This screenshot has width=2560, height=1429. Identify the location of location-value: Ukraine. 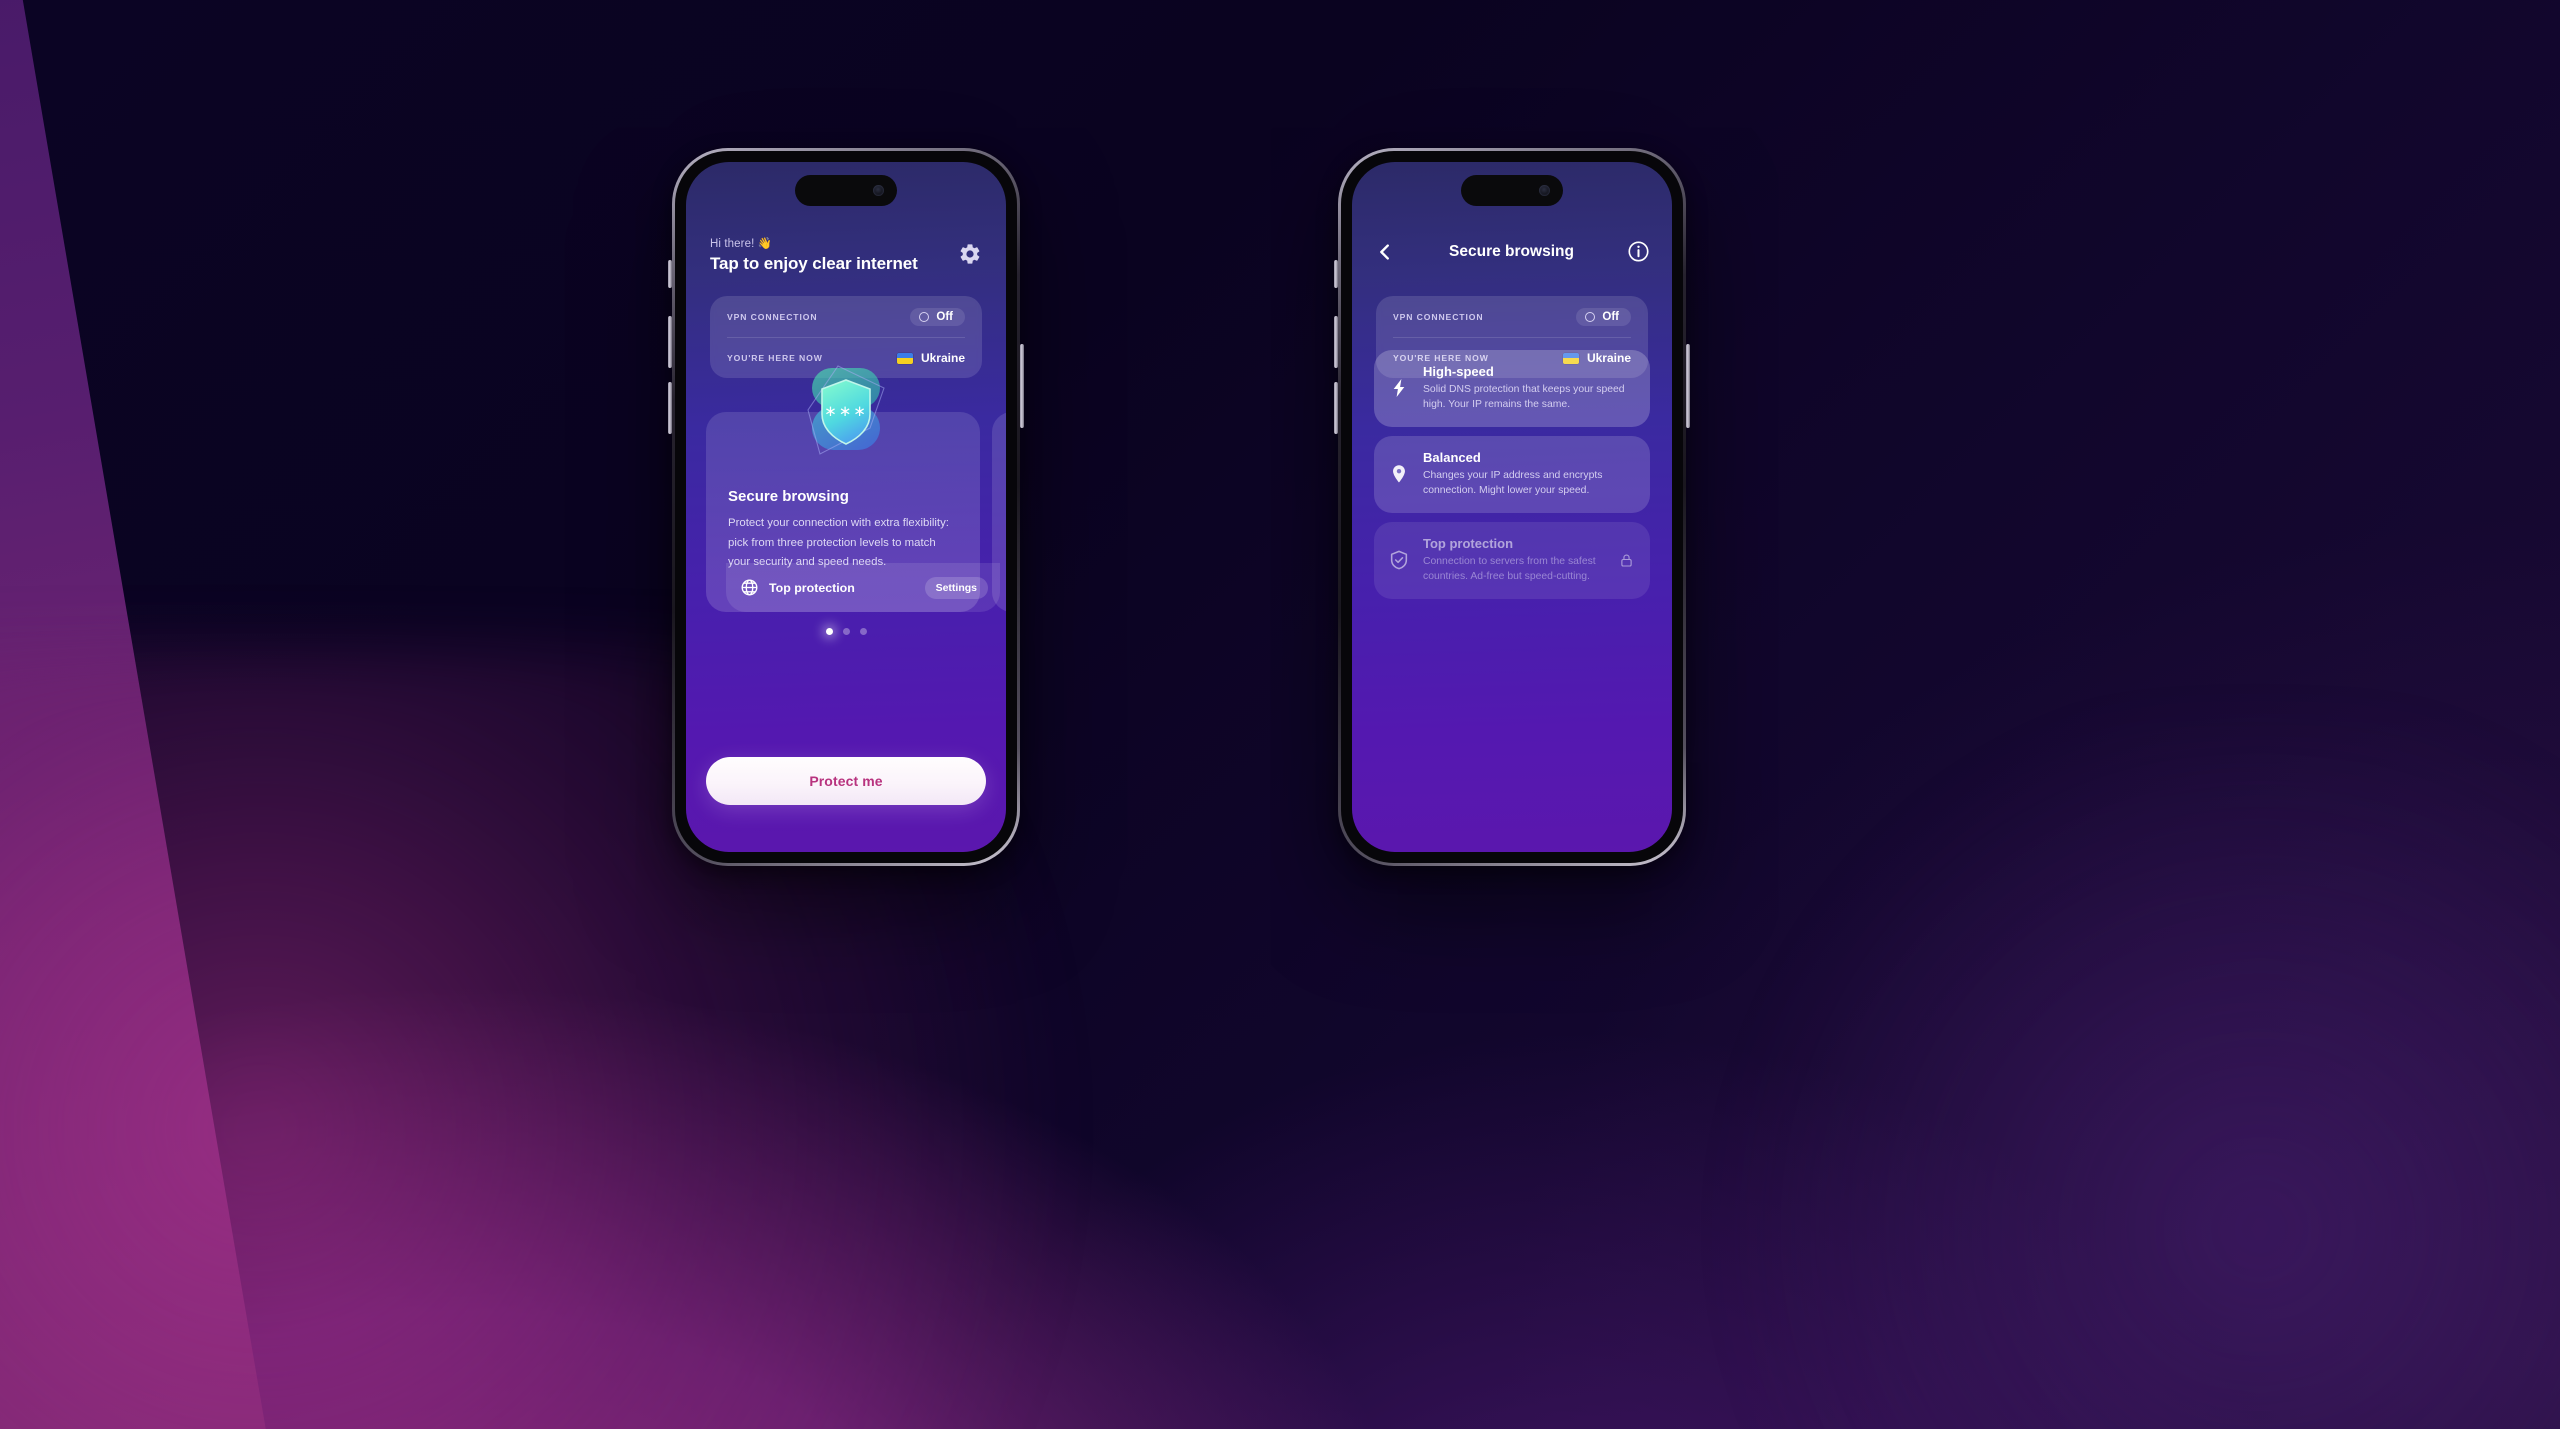
(930, 358).